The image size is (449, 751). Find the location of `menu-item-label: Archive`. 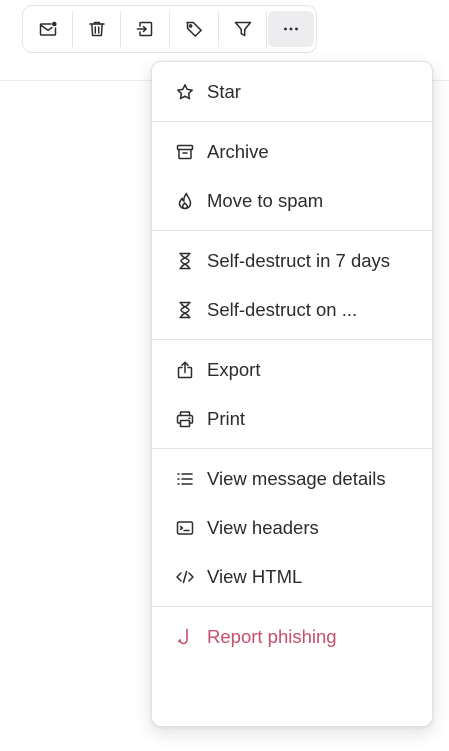

menu-item-label: Archive is located at coordinates (238, 151).